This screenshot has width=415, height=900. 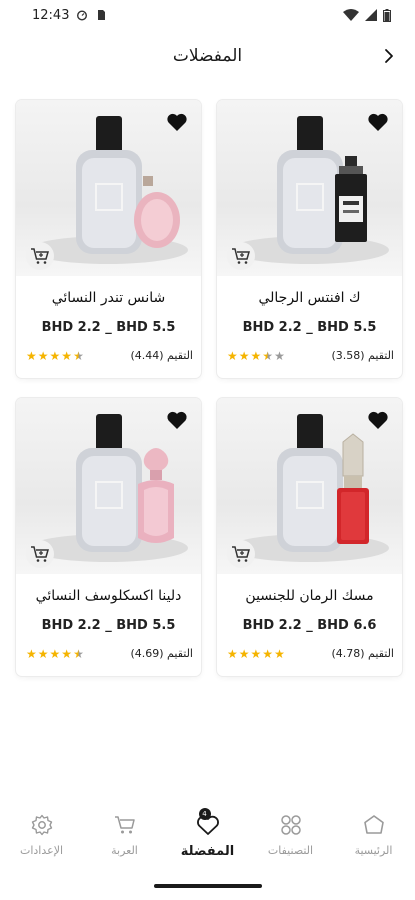 What do you see at coordinates (41, 842) in the screenshot?
I see `nav-item-settings: الإعدادات` at bounding box center [41, 842].